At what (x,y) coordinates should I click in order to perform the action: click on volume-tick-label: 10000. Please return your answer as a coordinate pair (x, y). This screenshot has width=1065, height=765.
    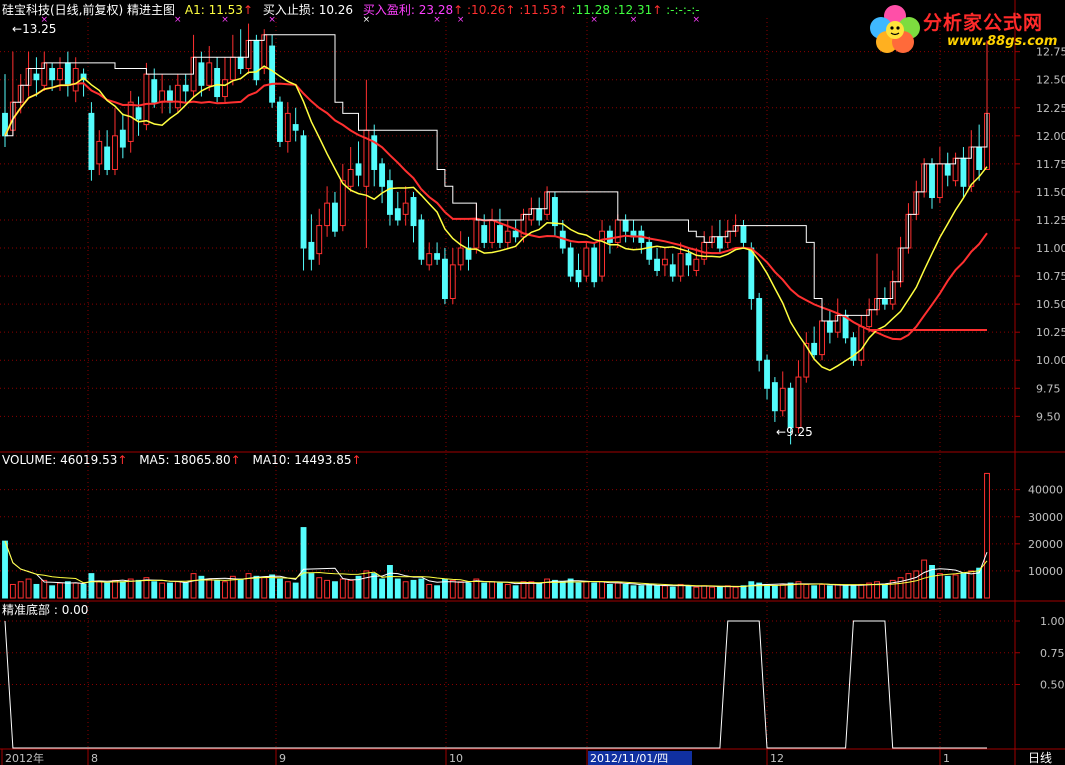
    Looking at the image, I should click on (1045, 571).